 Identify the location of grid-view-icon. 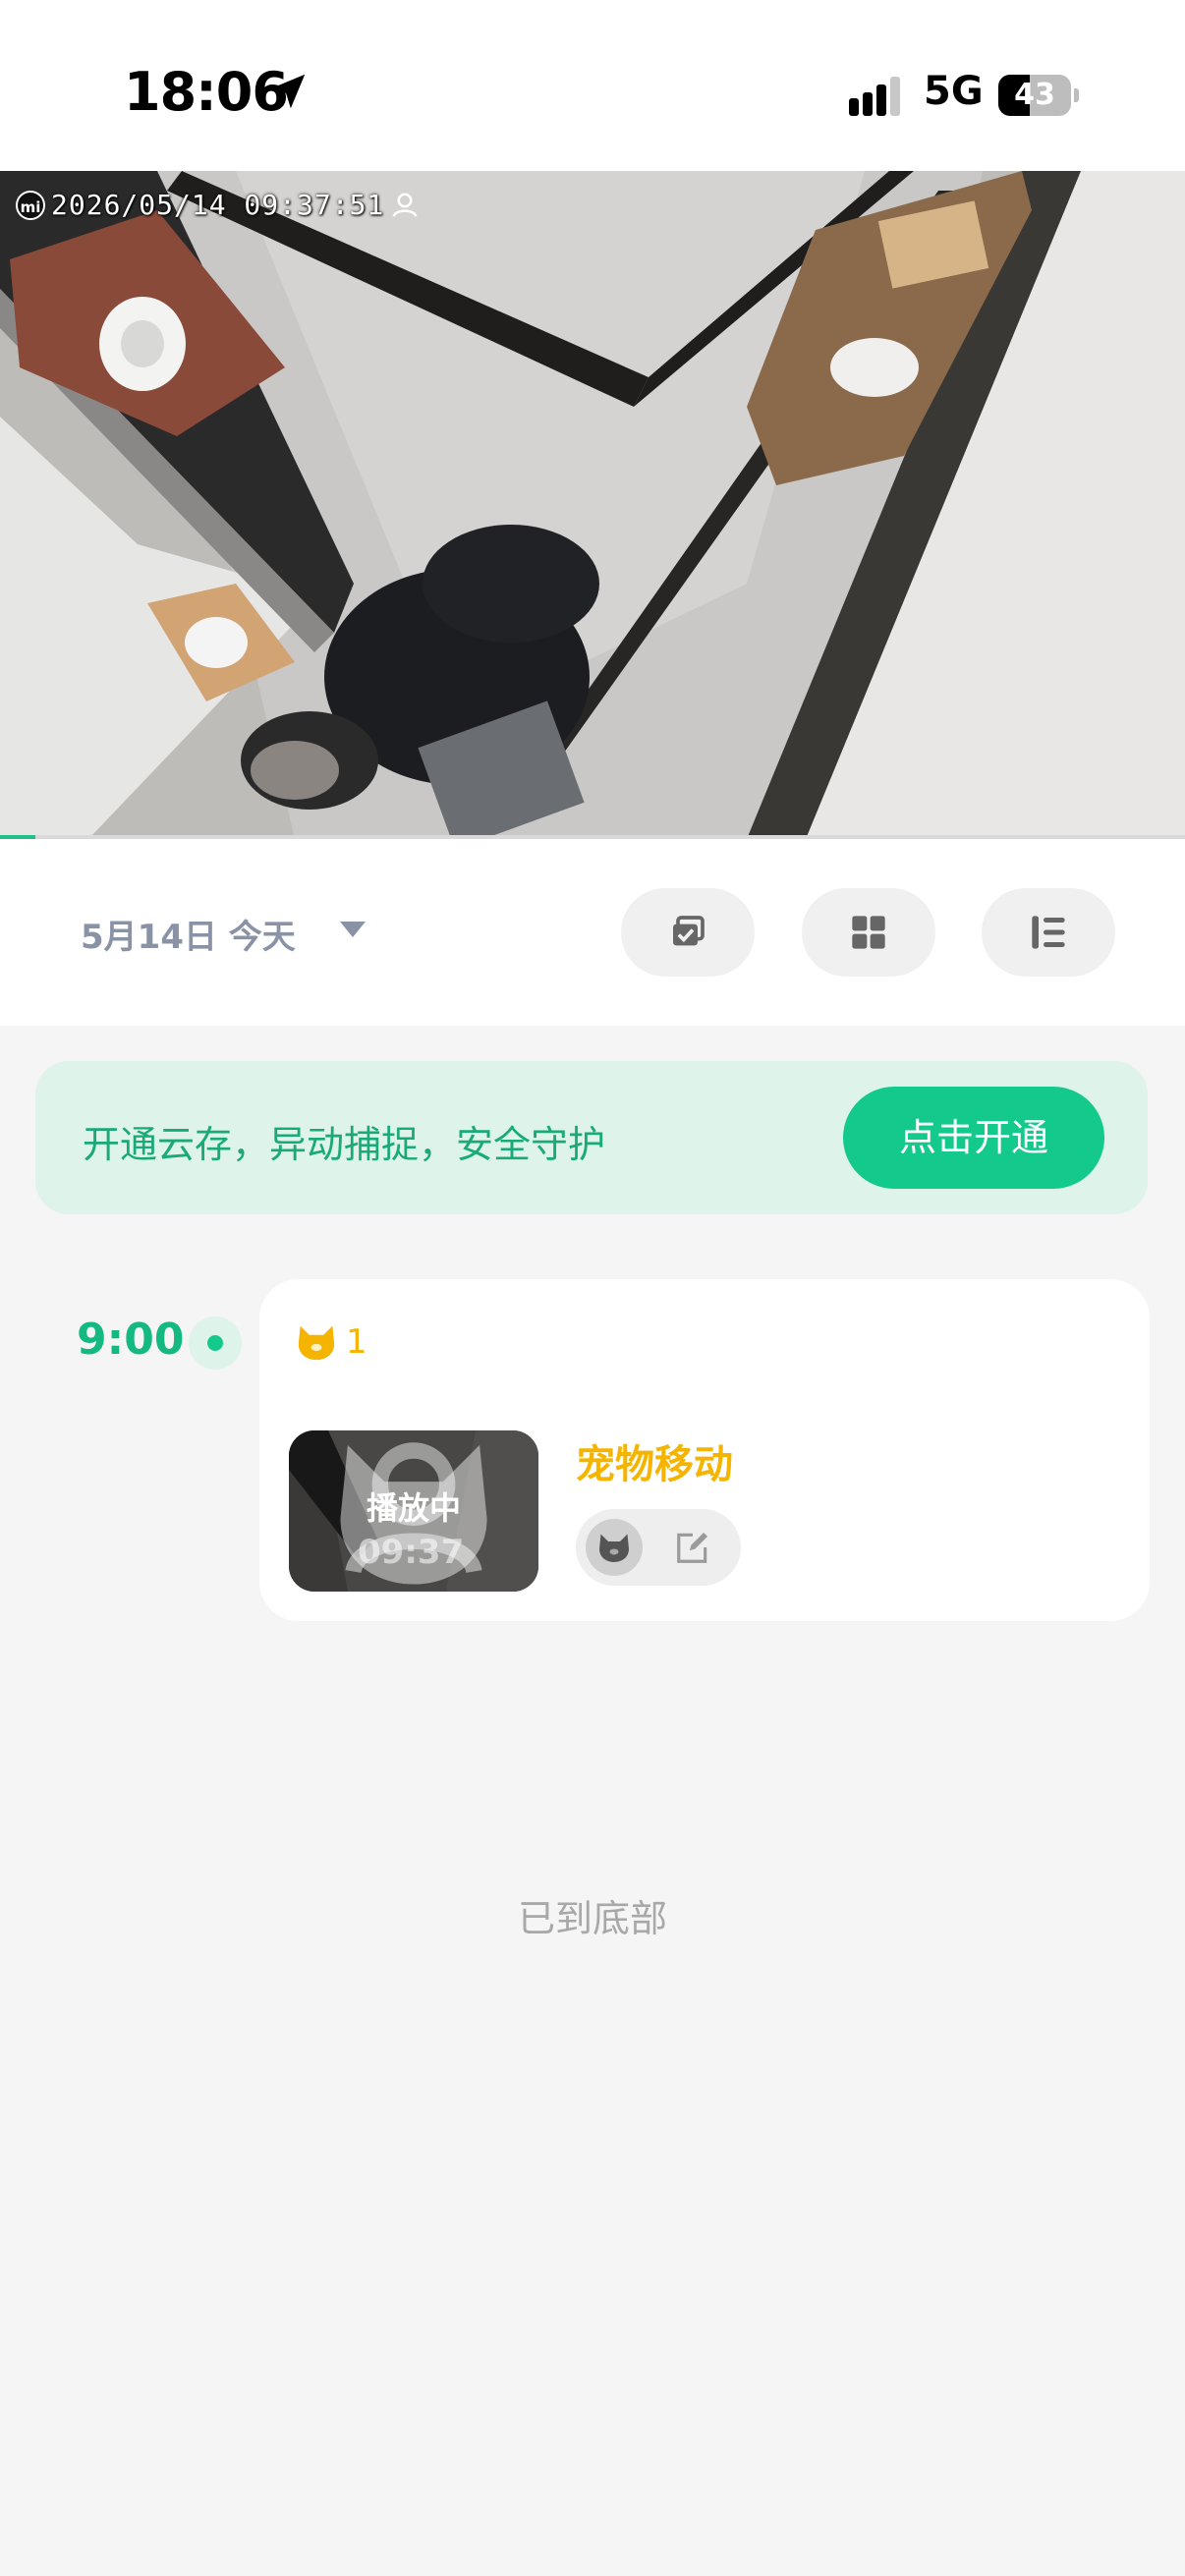
(869, 932).